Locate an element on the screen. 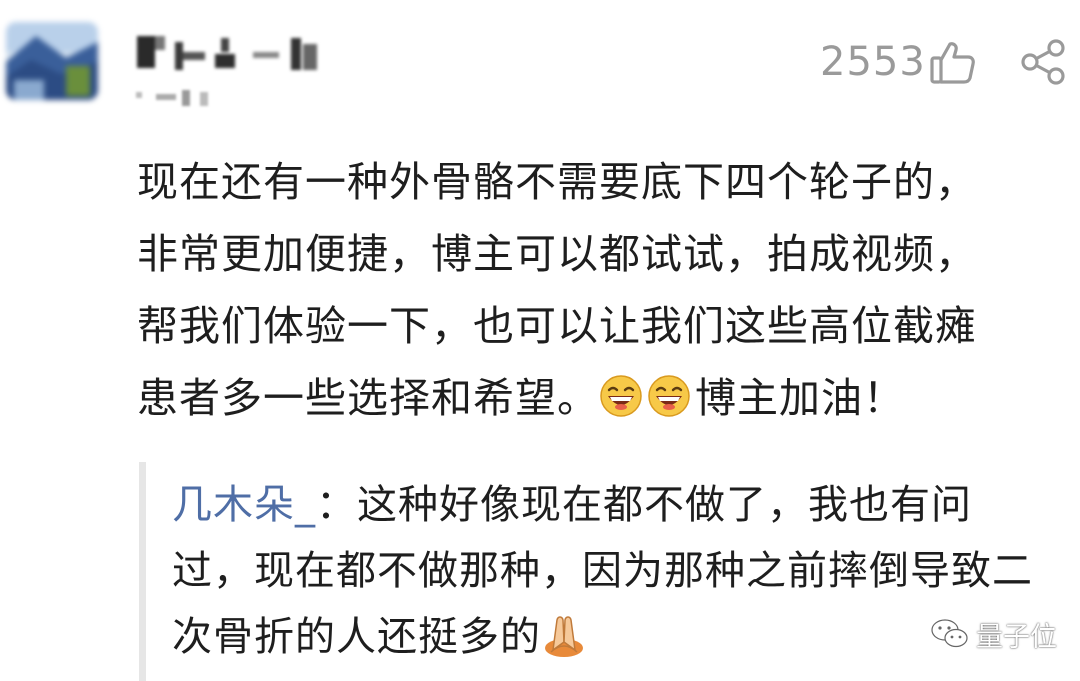 Image resolution: width=1080 pixels, height=681 pixels. reply-author: 几木朵_ is located at coordinates (244, 505).